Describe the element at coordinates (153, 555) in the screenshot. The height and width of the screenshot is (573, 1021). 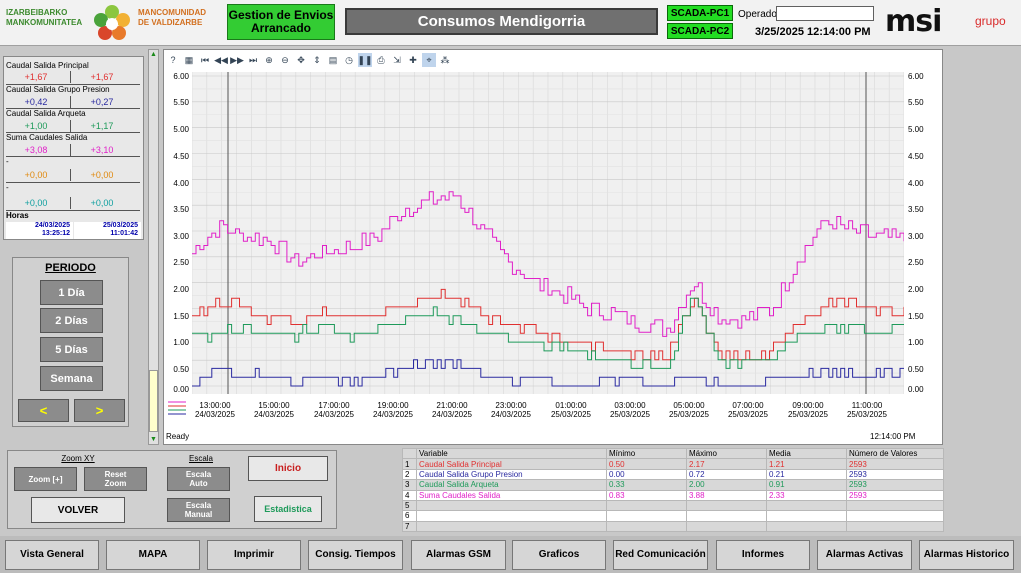
I see `nav-mapa: MAPA` at that location.